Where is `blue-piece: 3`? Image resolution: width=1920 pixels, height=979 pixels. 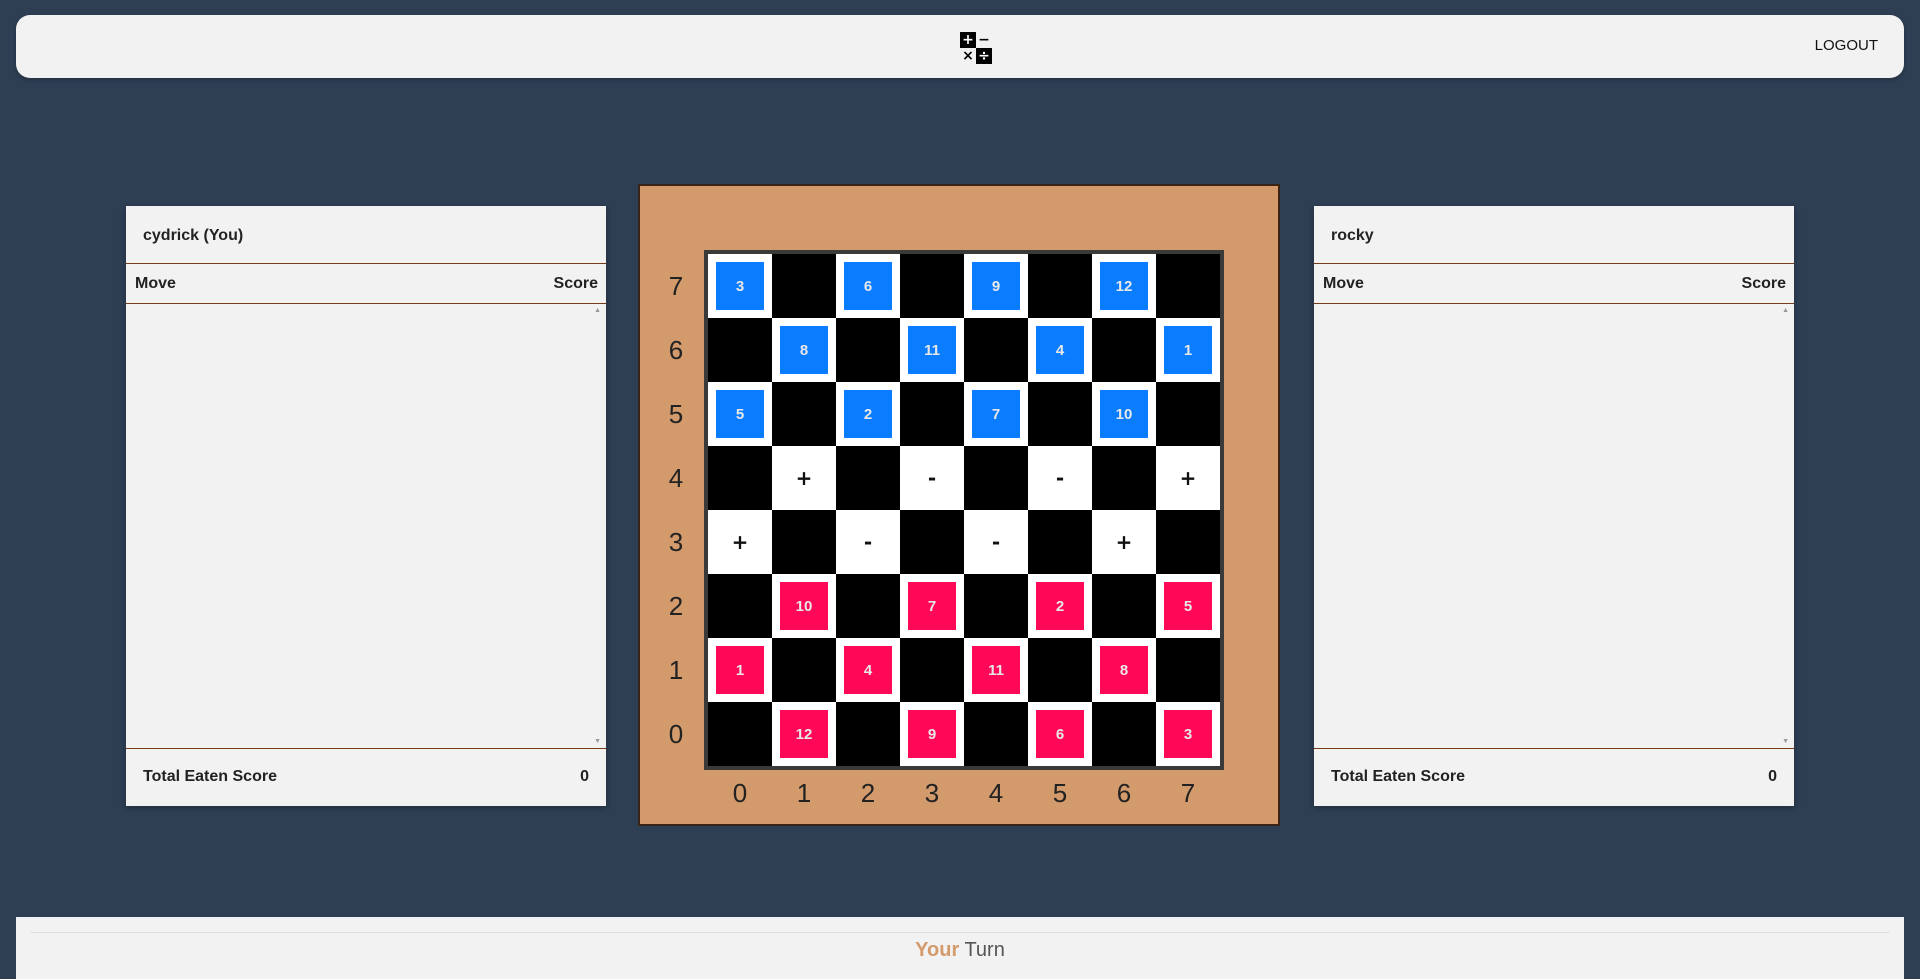
blue-piece: 3 is located at coordinates (740, 286).